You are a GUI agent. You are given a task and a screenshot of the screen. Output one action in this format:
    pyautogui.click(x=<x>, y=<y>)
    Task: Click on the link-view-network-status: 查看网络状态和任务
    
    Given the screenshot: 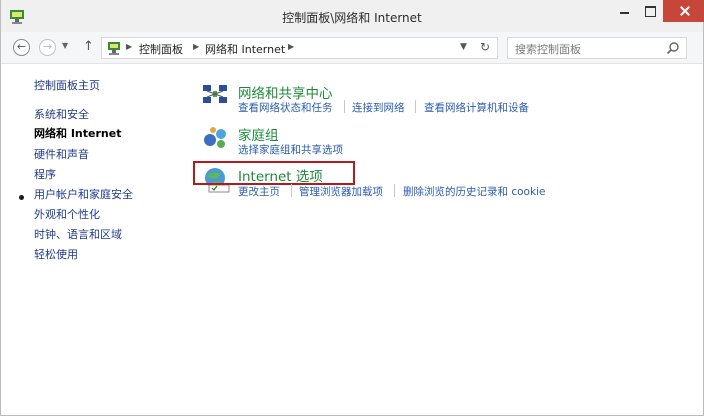 What is the action you would take?
    pyautogui.click(x=285, y=107)
    